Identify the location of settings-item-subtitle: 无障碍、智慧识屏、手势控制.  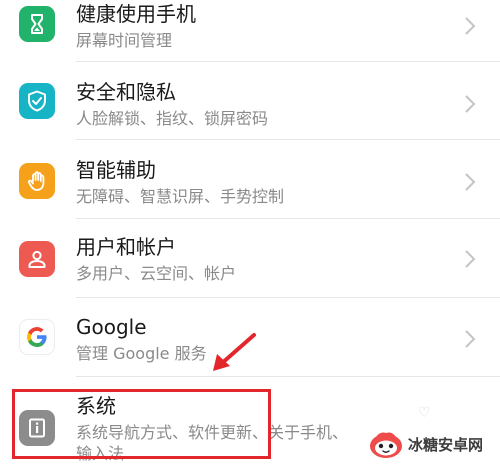
(180, 196).